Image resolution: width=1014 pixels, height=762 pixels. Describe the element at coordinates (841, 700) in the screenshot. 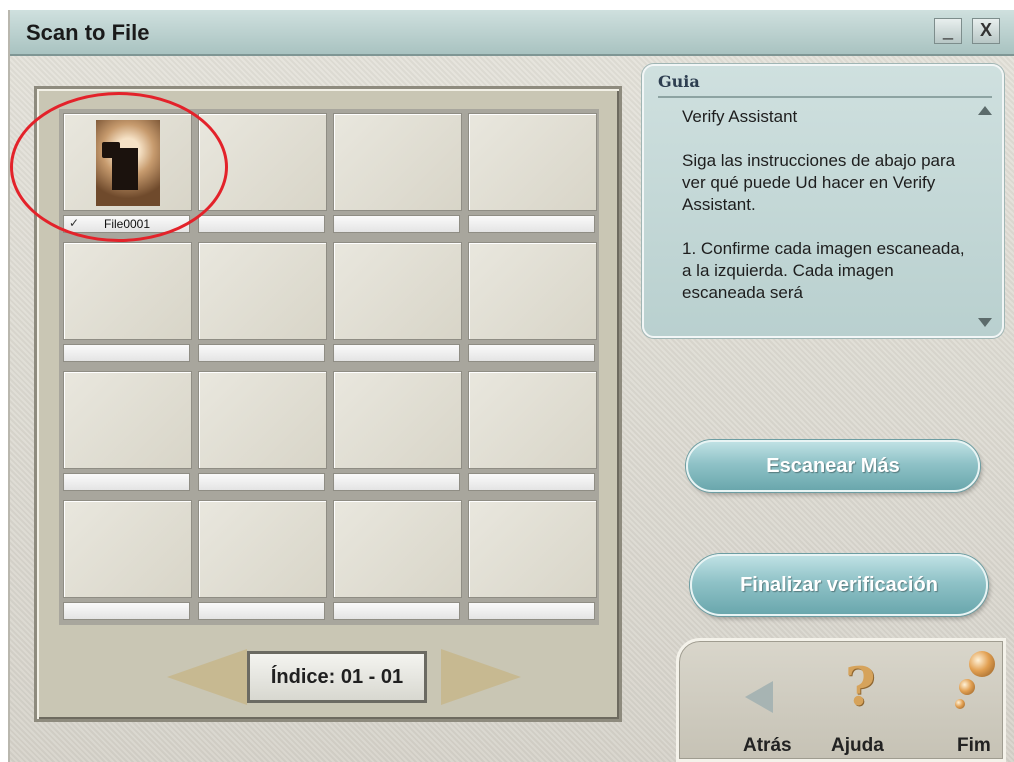

I see `bottom-navigation-panel: ? Atrás Ajuda Fim` at that location.